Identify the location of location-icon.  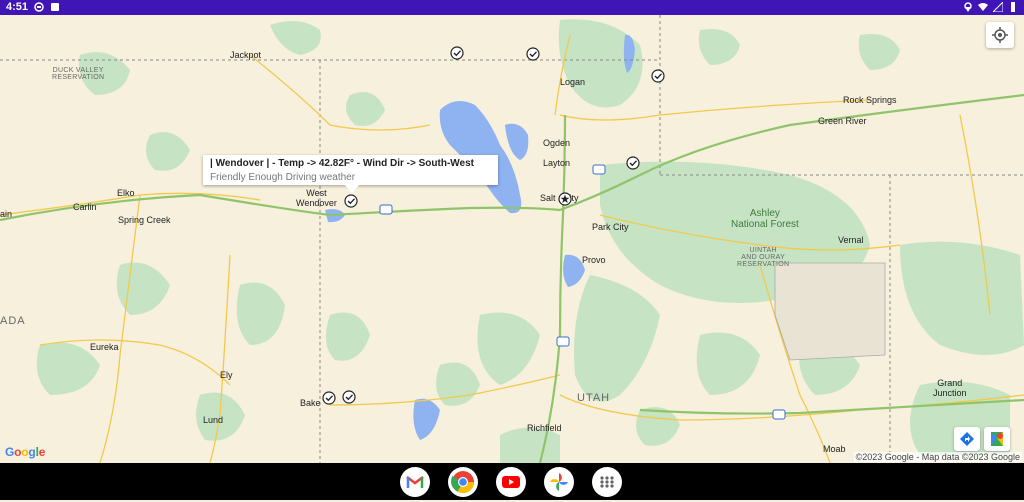
(968, 7).